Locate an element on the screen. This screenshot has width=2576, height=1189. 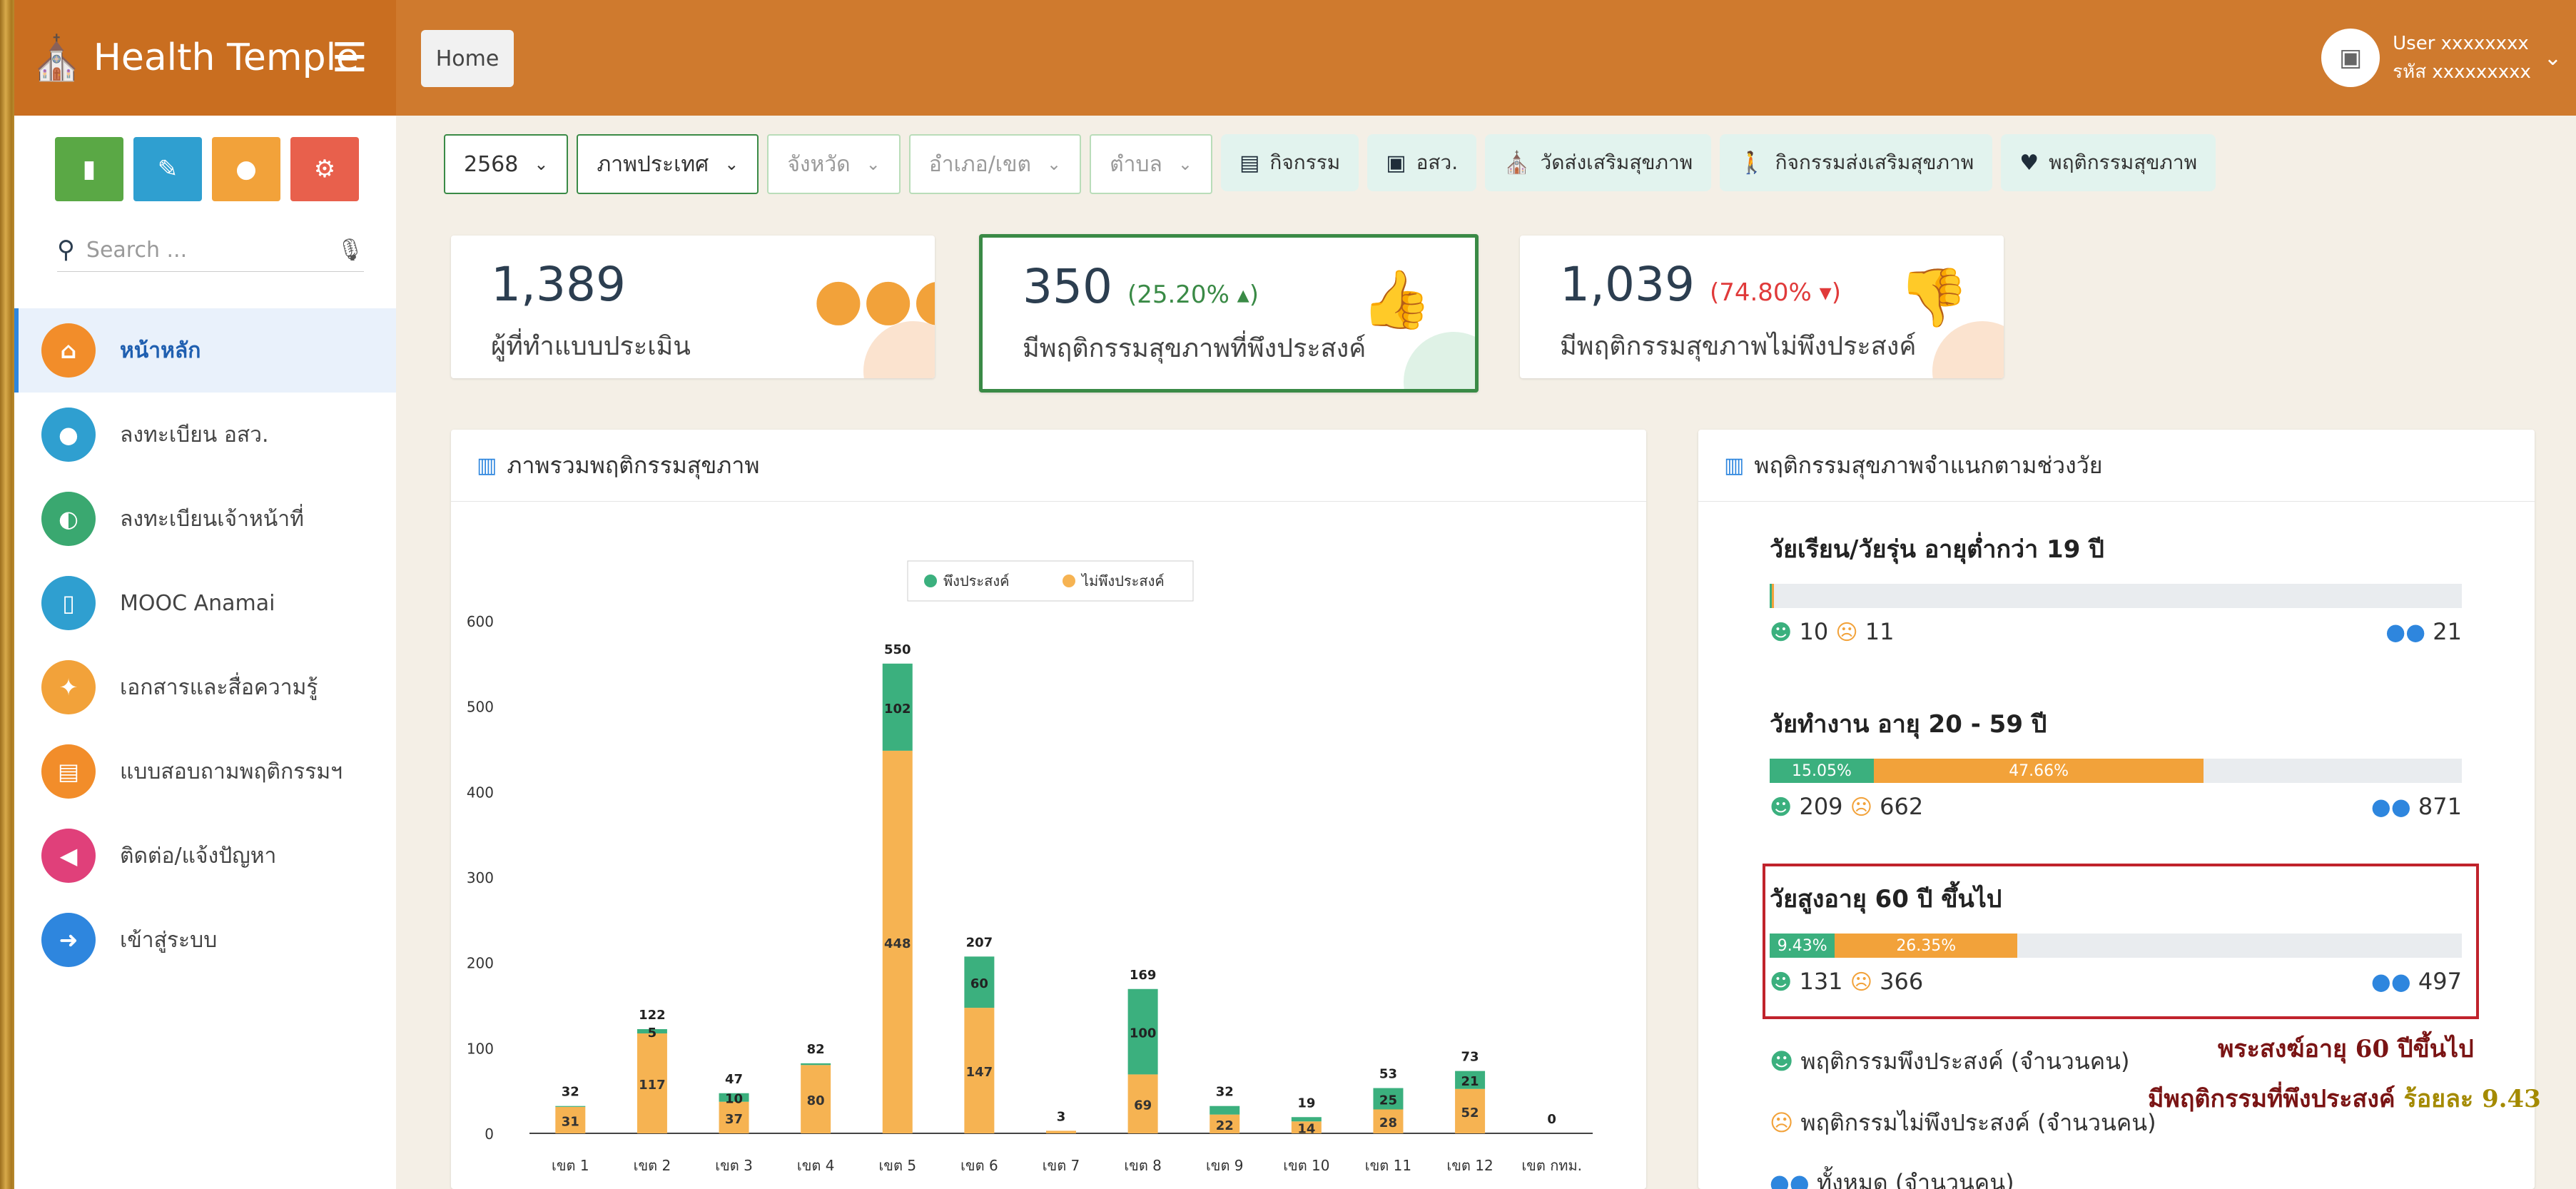
tab-health-activities: 🚶 กิจกรรมส่งเสริมสุขภาพ is located at coordinates (1856, 162).